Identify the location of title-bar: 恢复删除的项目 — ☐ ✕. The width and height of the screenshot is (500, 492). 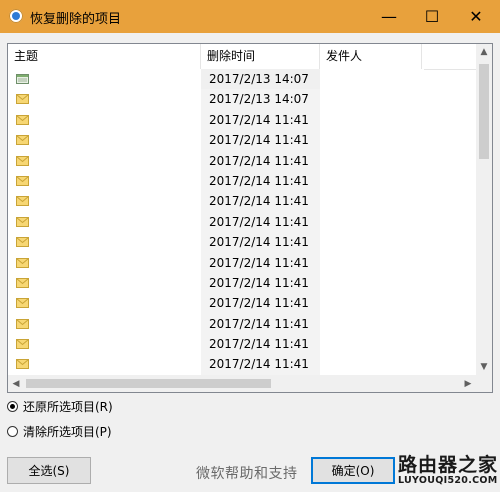
(250, 16).